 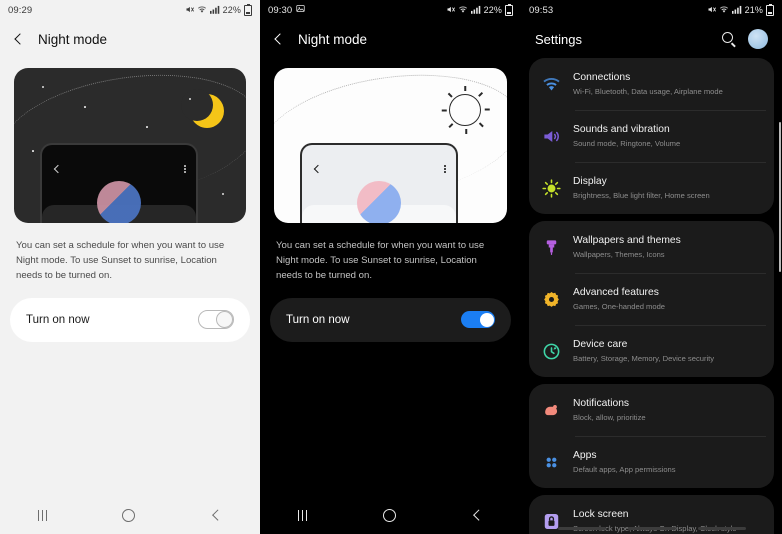 I want to click on settings-header: Settings, so click(x=651, y=39).